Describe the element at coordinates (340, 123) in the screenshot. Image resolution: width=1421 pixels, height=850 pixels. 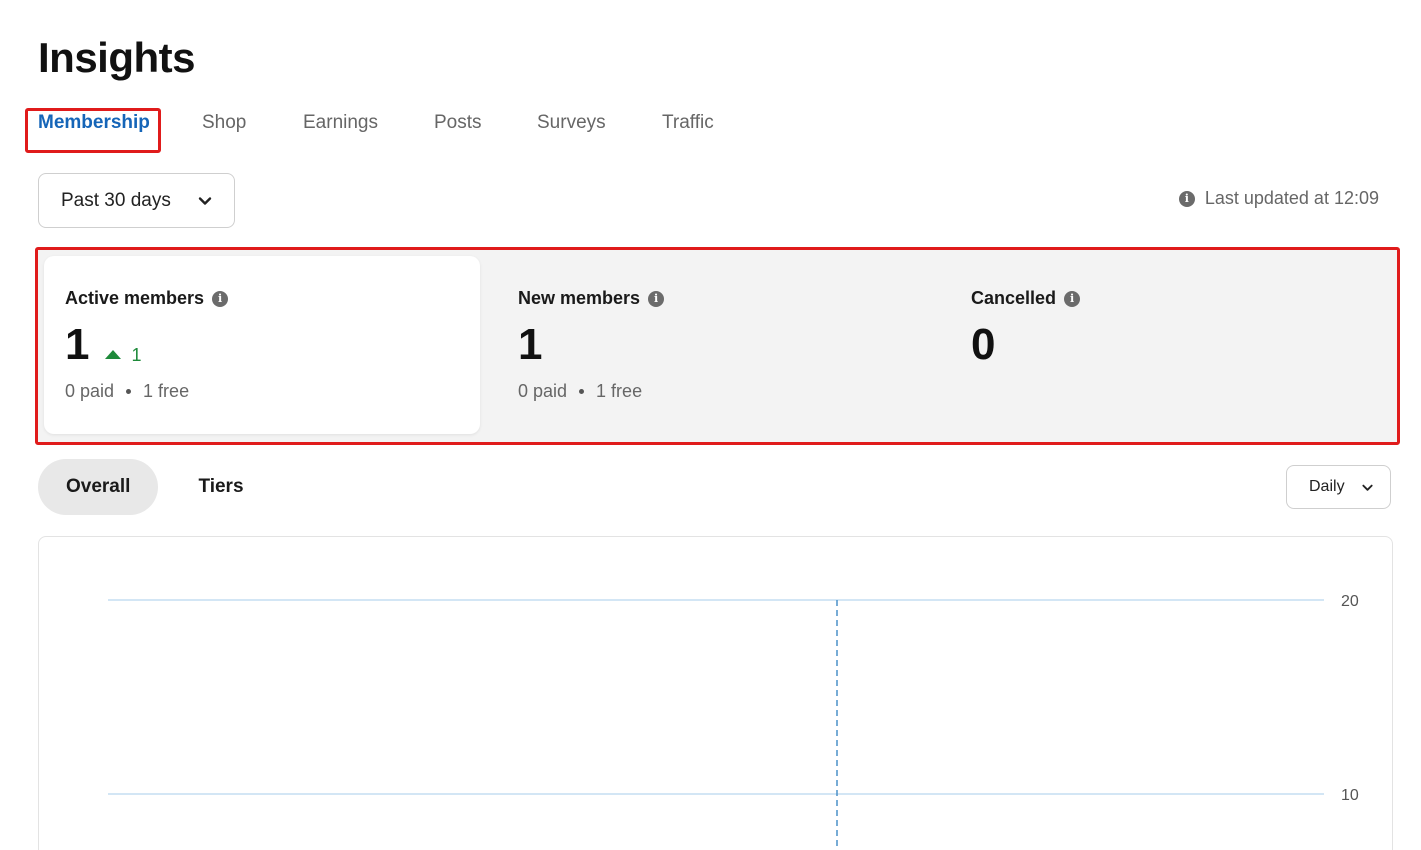
I see `tab-earnings: Earnings` at that location.